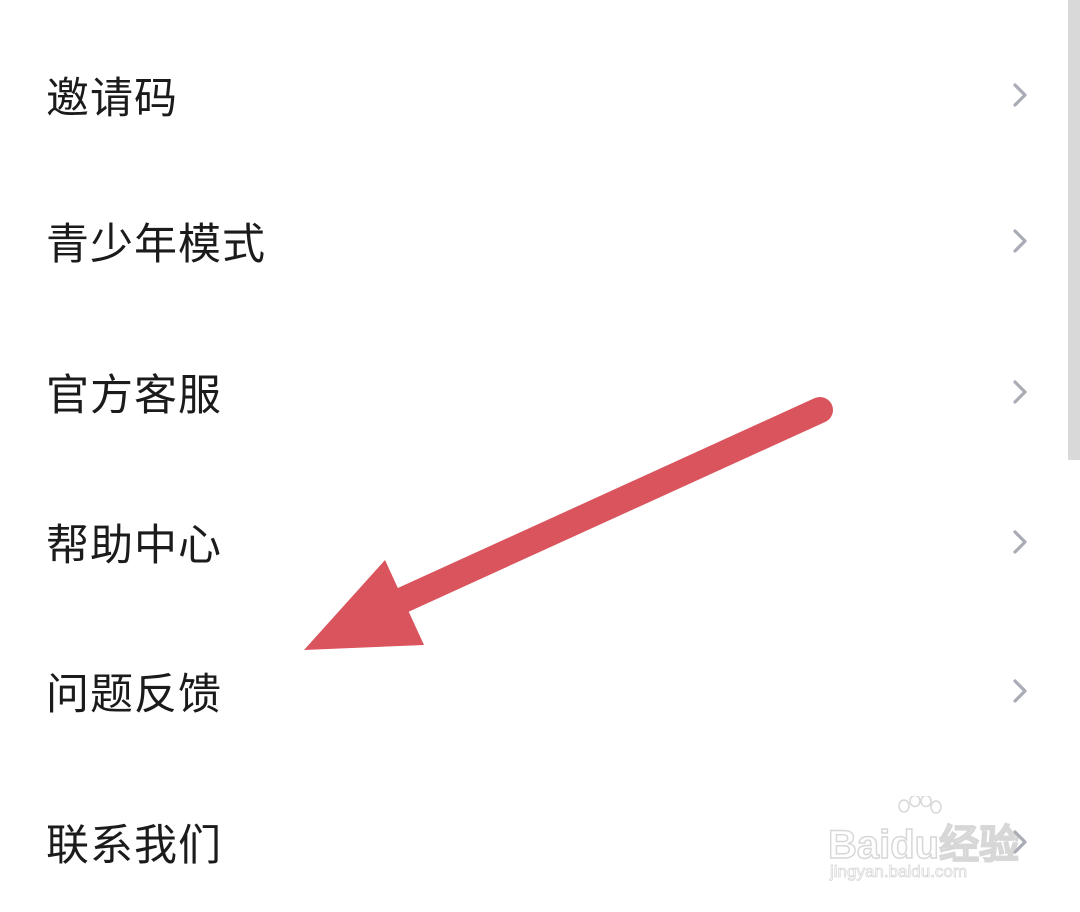 The height and width of the screenshot is (912, 1080). What do you see at coordinates (112, 99) in the screenshot?
I see `menu-item-label: 邀请码` at bounding box center [112, 99].